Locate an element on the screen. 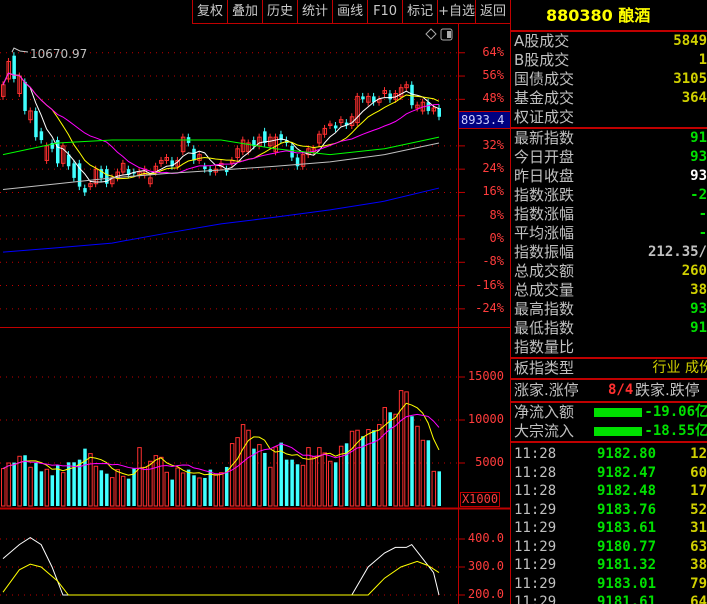  tick-price: 9183.01 is located at coordinates (627, 583).